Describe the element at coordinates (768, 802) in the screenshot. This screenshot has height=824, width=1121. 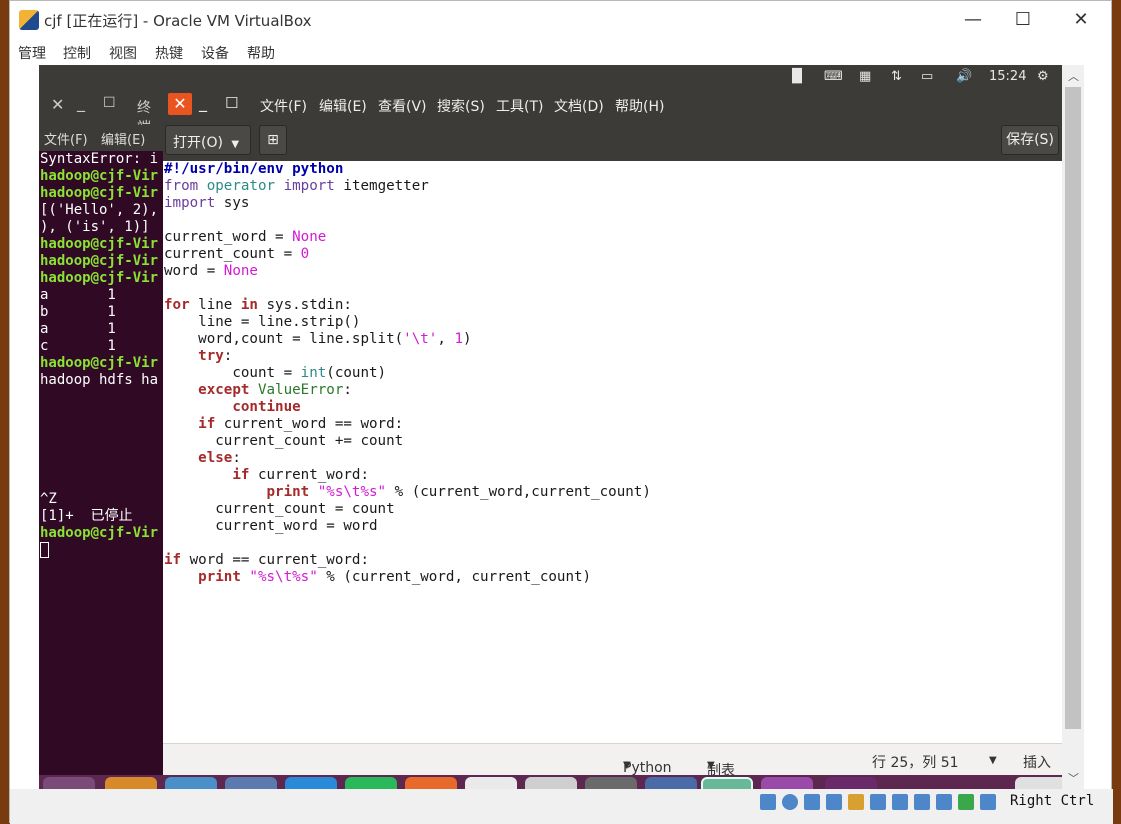
I see `hard-disk-icon` at that location.